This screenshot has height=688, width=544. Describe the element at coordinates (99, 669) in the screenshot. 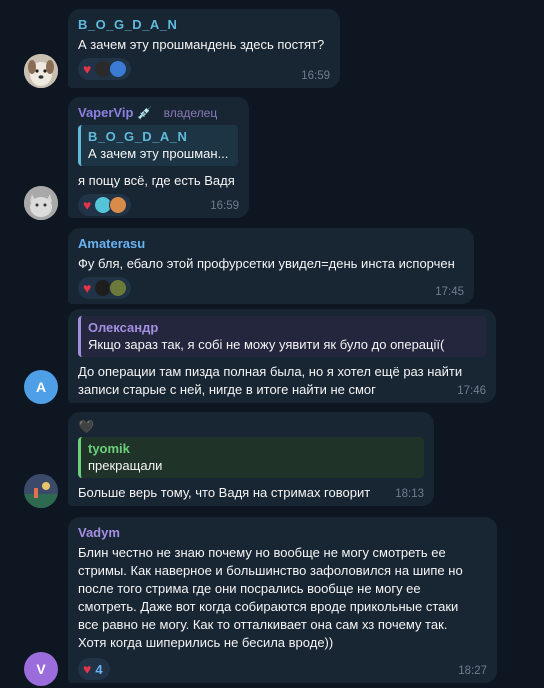

I see `reaction-count: 4` at that location.